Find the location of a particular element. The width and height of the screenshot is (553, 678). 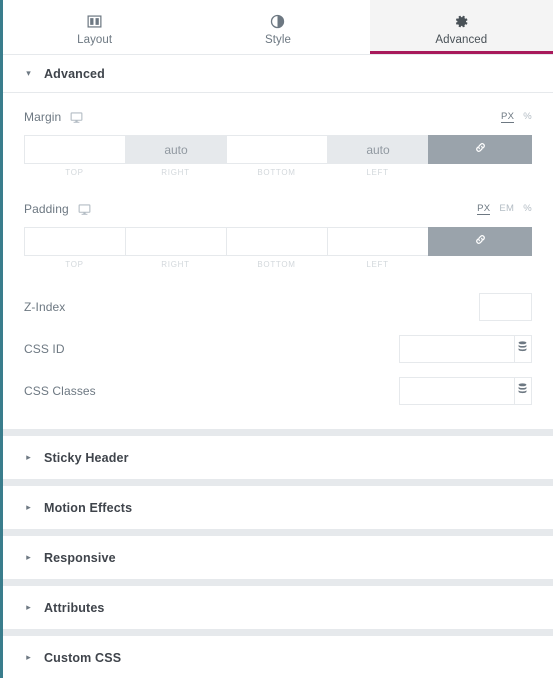

margin-left-input is located at coordinates (377, 149).